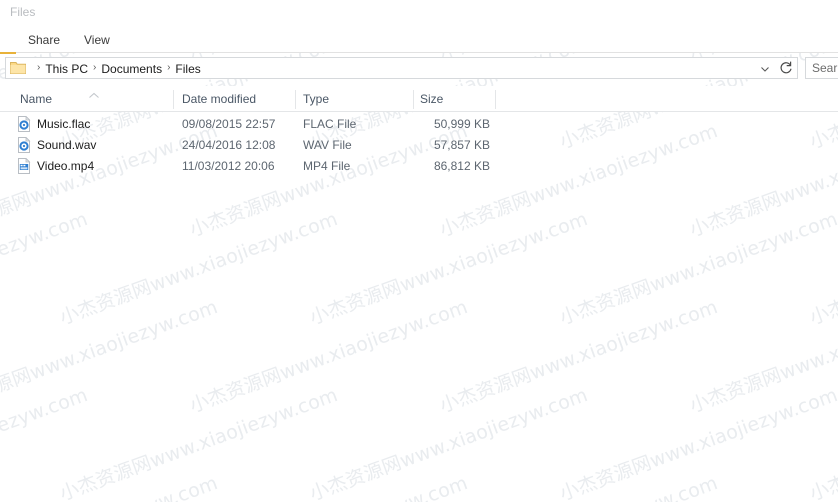 The image size is (838, 502). Describe the element at coordinates (316, 99) in the screenshot. I see `column-header-type: Type` at that location.